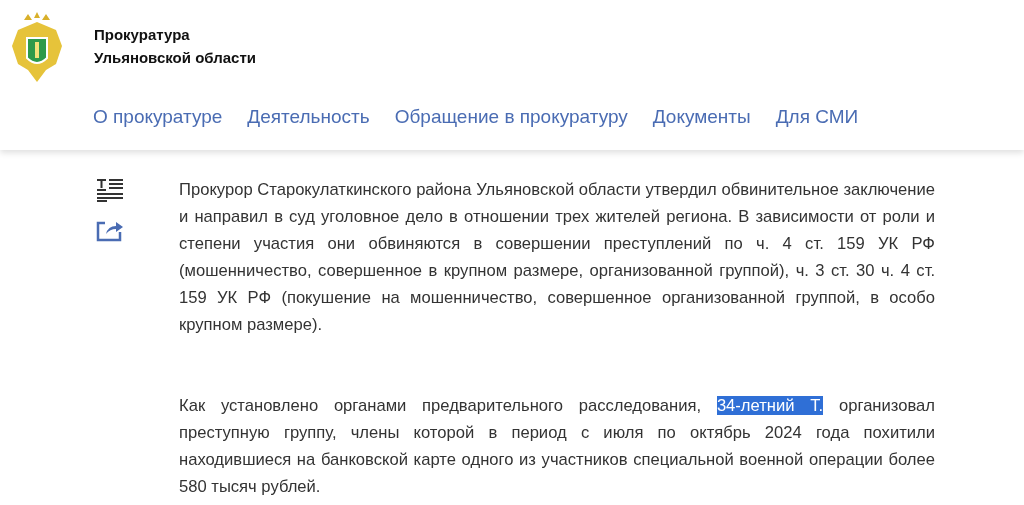 This screenshot has height=505, width=1024. Describe the element at coordinates (817, 117) in the screenshot. I see `nav-link: Для СМИ` at that location.